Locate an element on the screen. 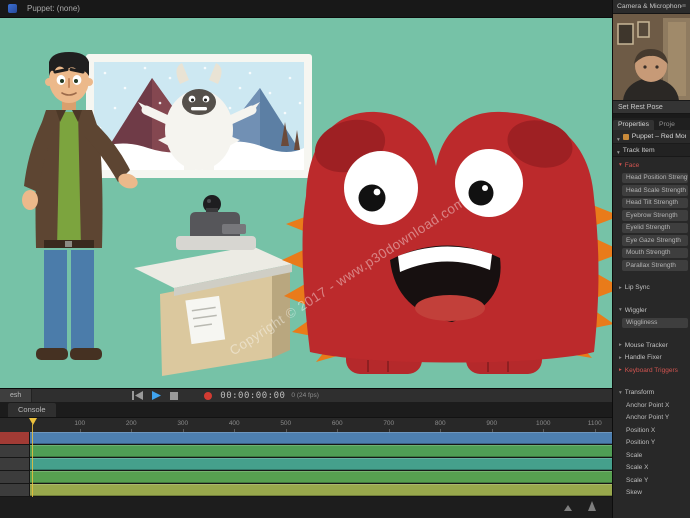 This screenshot has width=690, height=518. playhead-handle is located at coordinates (33, 421).